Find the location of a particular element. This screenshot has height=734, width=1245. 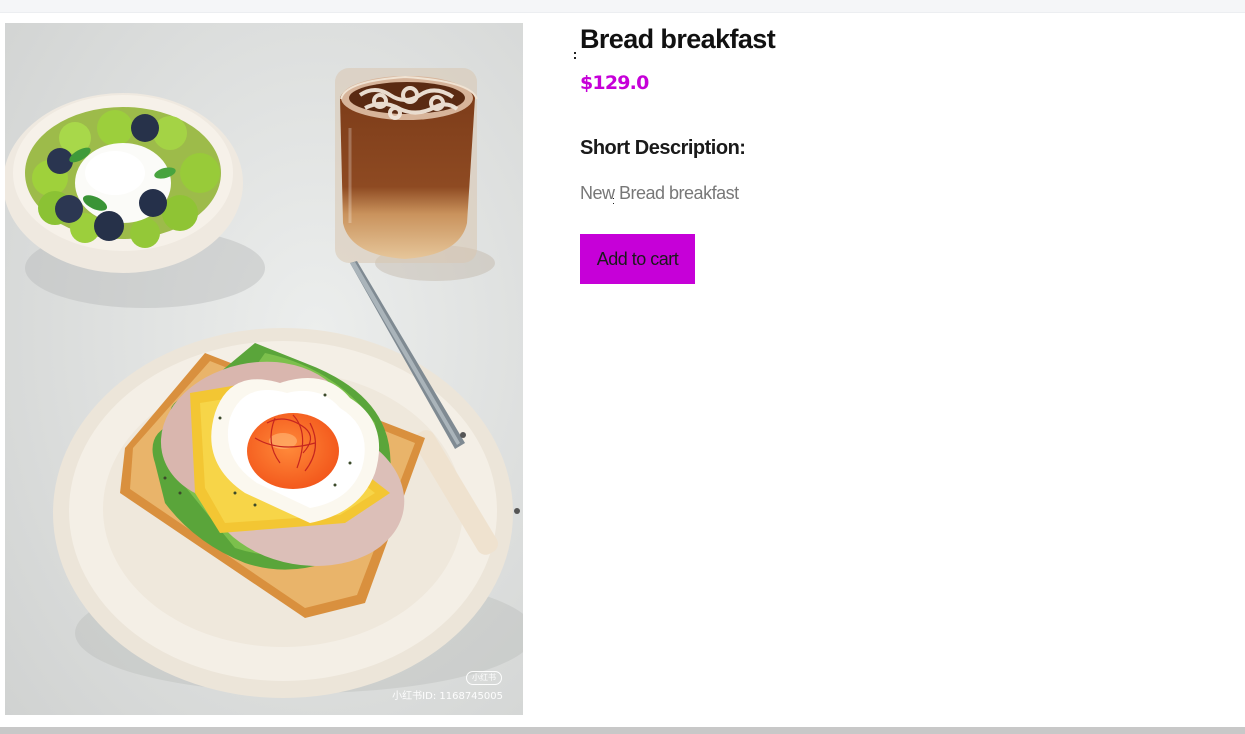

product-title: Bread breakfast is located at coordinates (678, 39).